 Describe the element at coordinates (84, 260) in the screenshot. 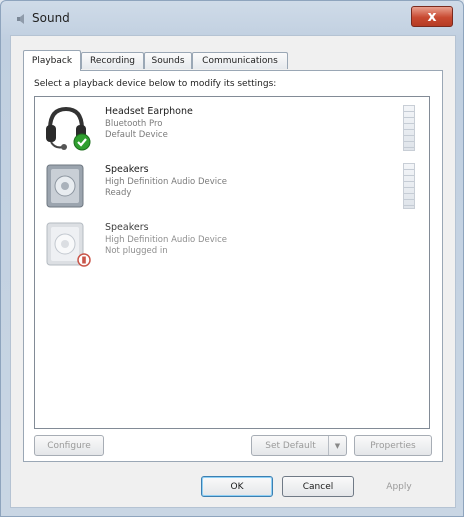

I see `unplugged-icon` at that location.